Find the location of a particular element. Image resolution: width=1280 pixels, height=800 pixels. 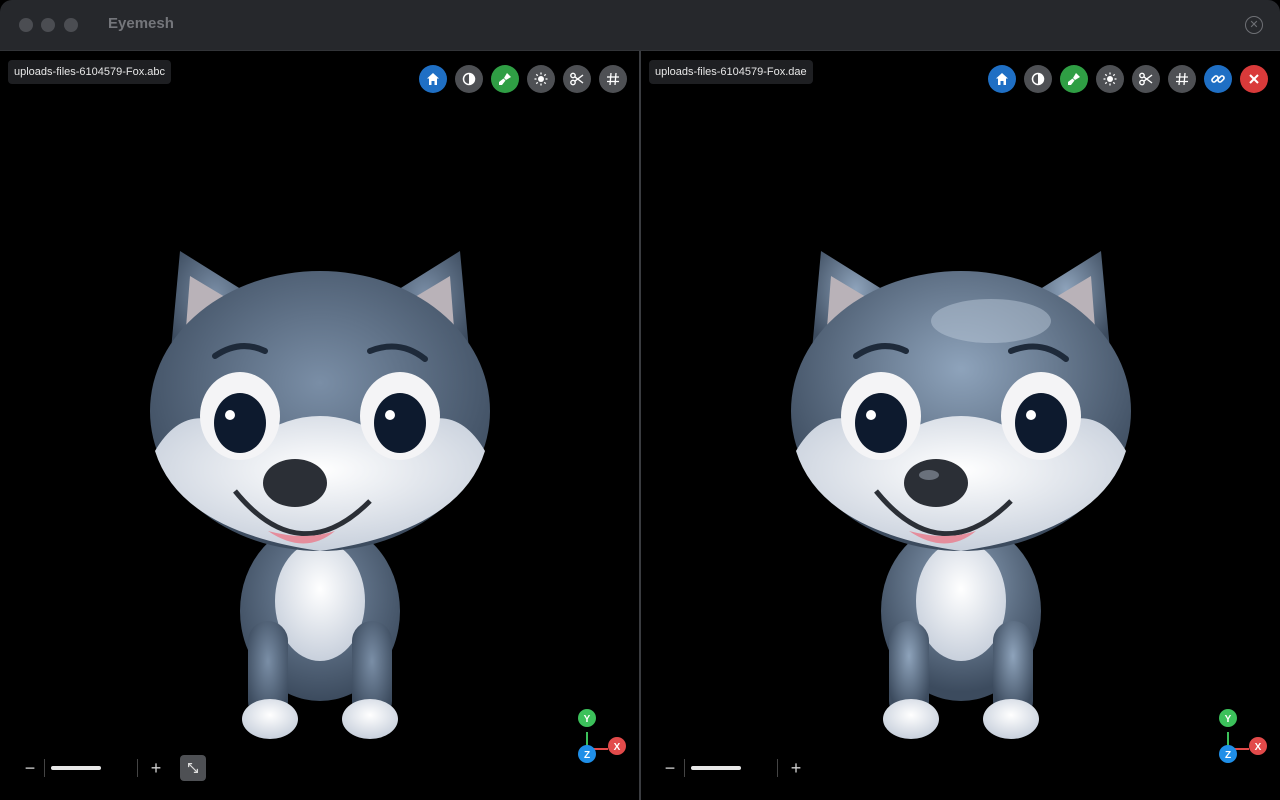

title-bar: Eyemesh ✕ is located at coordinates (640, 25).